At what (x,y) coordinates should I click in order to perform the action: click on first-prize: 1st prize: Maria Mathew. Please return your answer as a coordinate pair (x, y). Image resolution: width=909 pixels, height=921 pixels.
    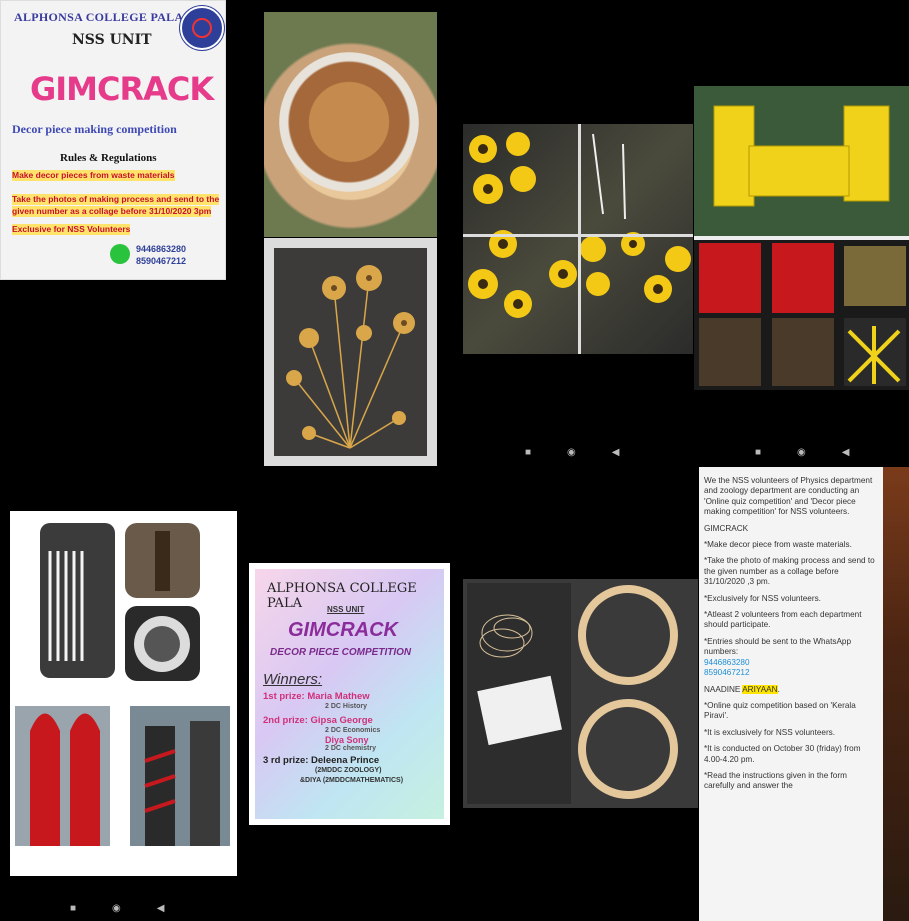
    Looking at the image, I should click on (316, 696).